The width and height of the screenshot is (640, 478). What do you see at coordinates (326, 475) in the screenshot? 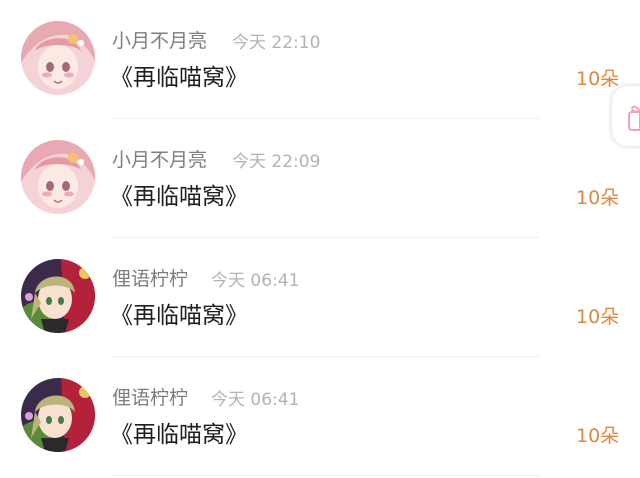
I see `divider` at bounding box center [326, 475].